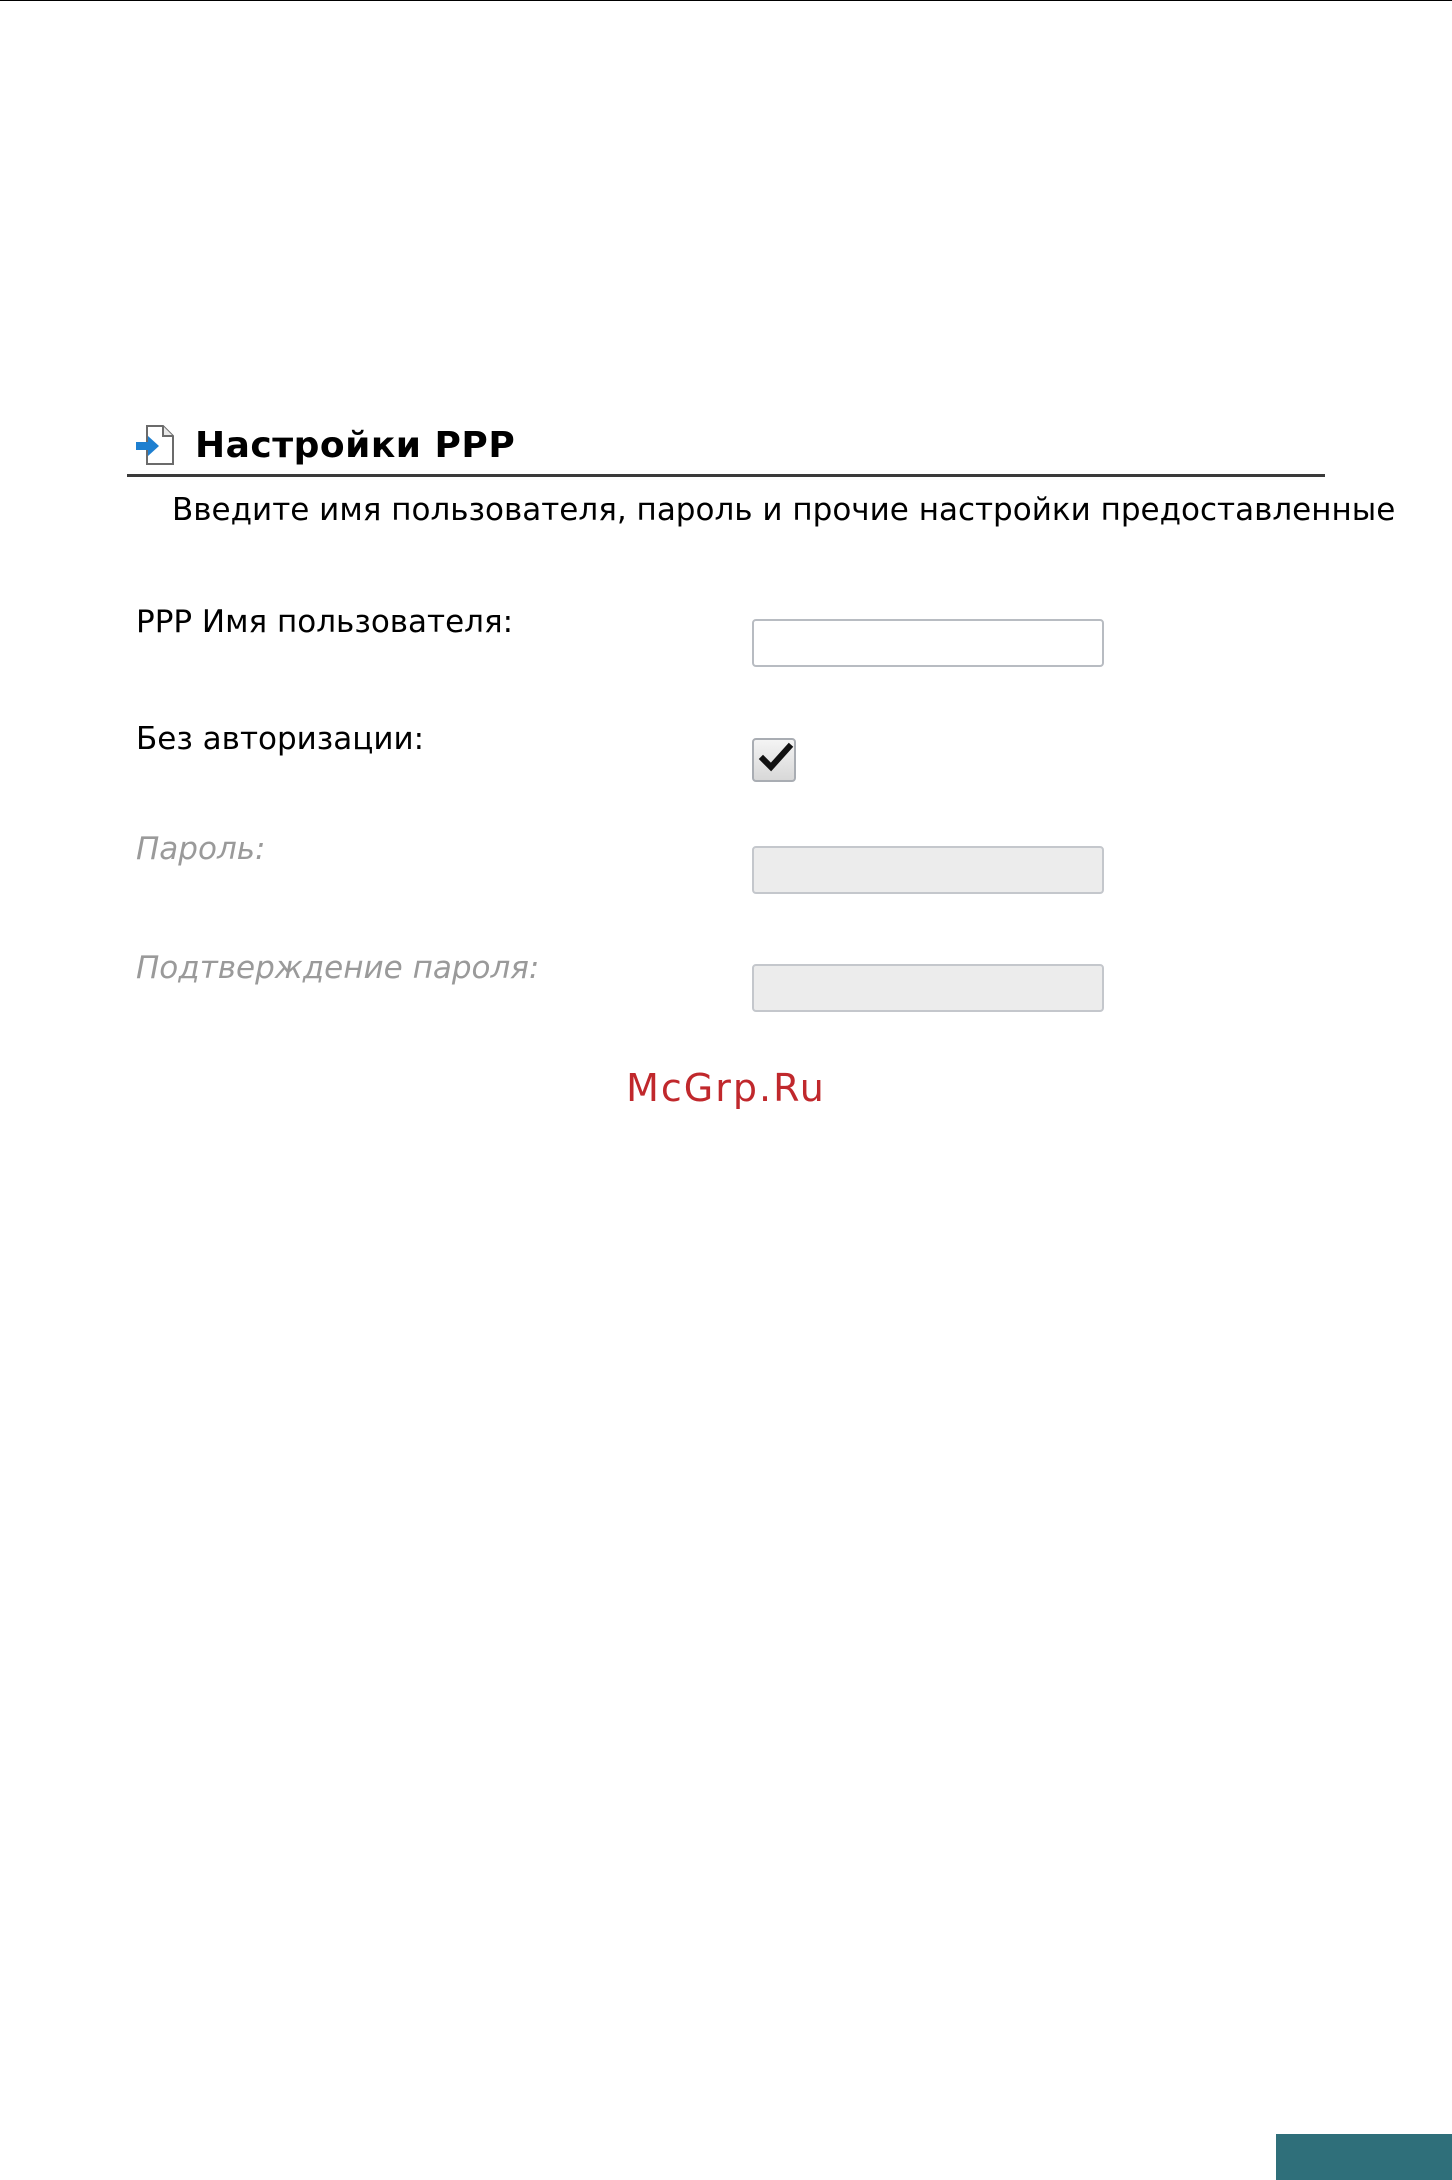 The image size is (1452, 2180). I want to click on watermark: McGrp.Ru, so click(726, 1088).